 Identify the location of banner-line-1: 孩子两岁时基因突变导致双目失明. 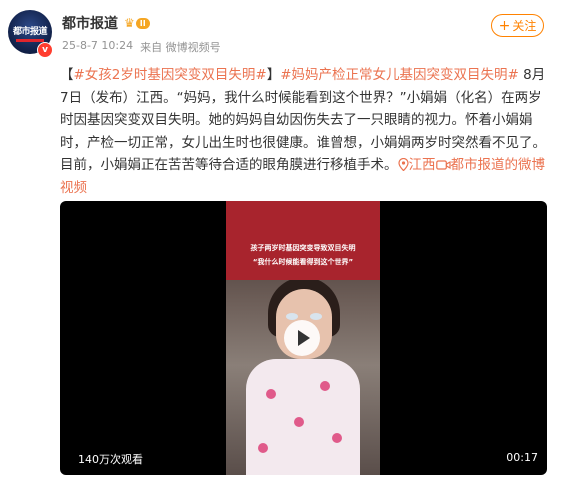
(303, 248).